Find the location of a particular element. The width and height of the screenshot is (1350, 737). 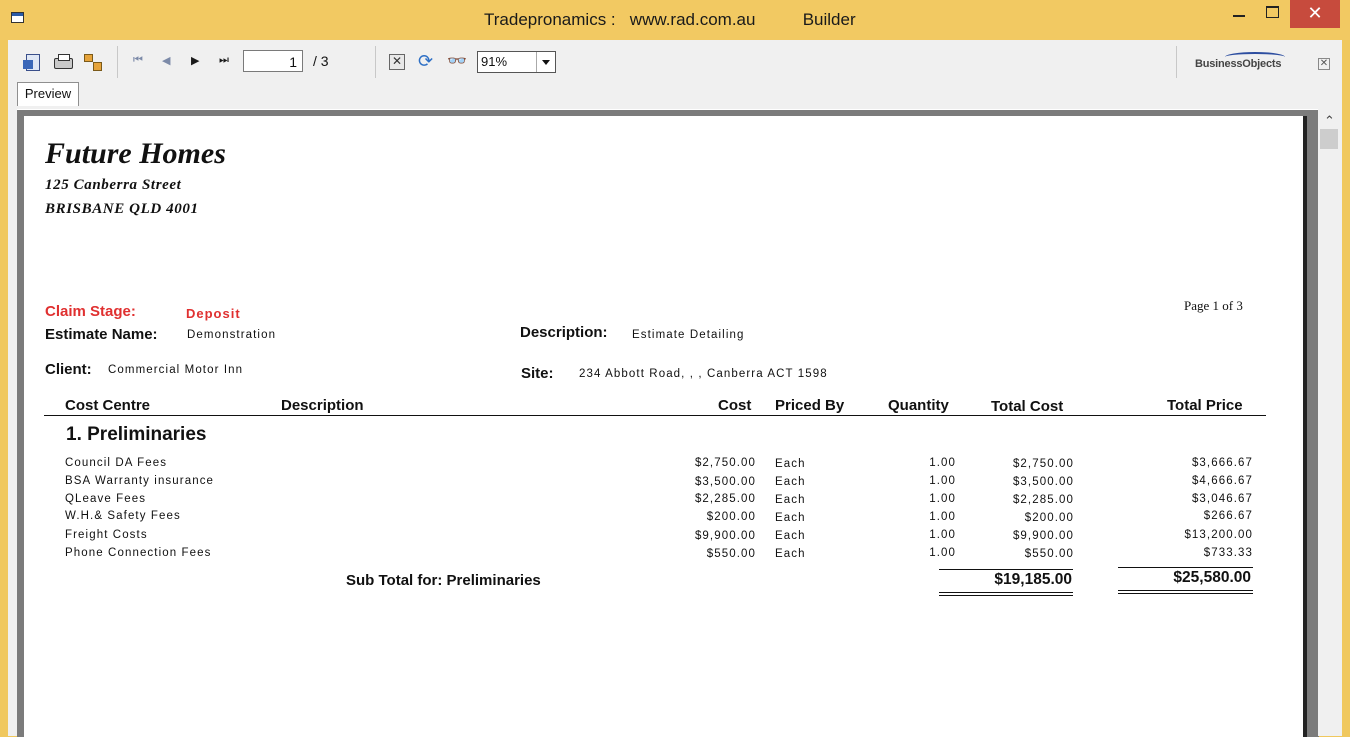

last-page-icon: ⏭ is located at coordinates (224, 60).